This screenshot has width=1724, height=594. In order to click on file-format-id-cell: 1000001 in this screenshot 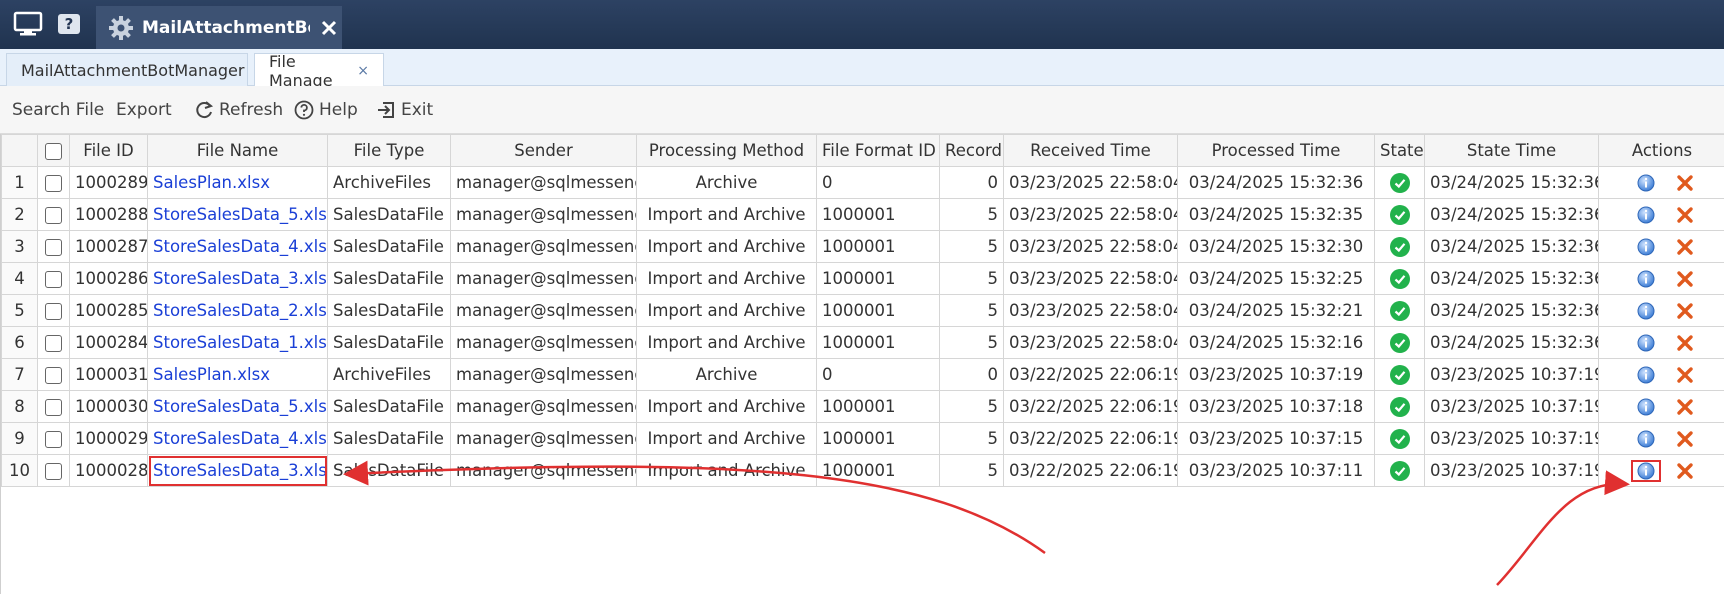, I will do `click(878, 278)`.